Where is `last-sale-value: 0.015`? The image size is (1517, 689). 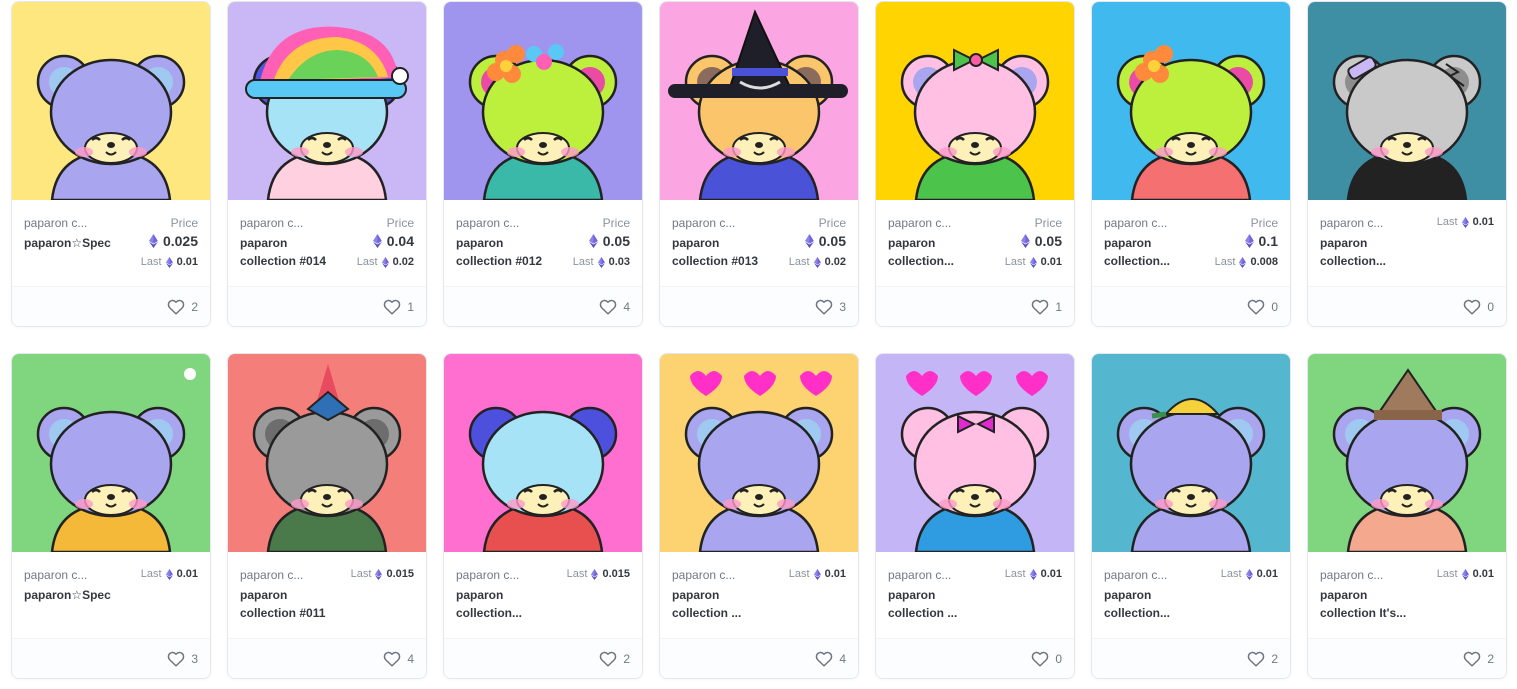 last-sale-value: 0.015 is located at coordinates (616, 574).